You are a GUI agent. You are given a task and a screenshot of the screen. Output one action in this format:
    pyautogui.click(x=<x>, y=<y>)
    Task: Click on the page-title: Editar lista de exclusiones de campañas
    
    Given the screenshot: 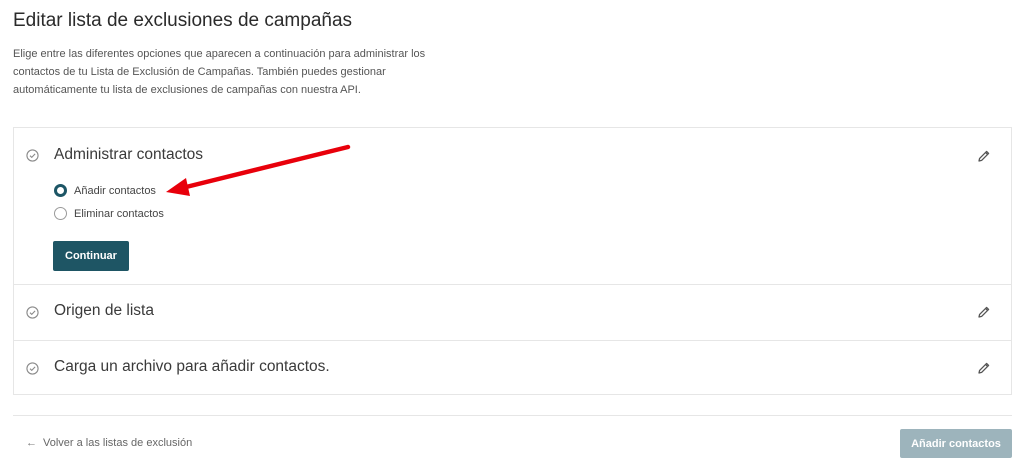 What is the action you would take?
    pyautogui.click(x=183, y=20)
    